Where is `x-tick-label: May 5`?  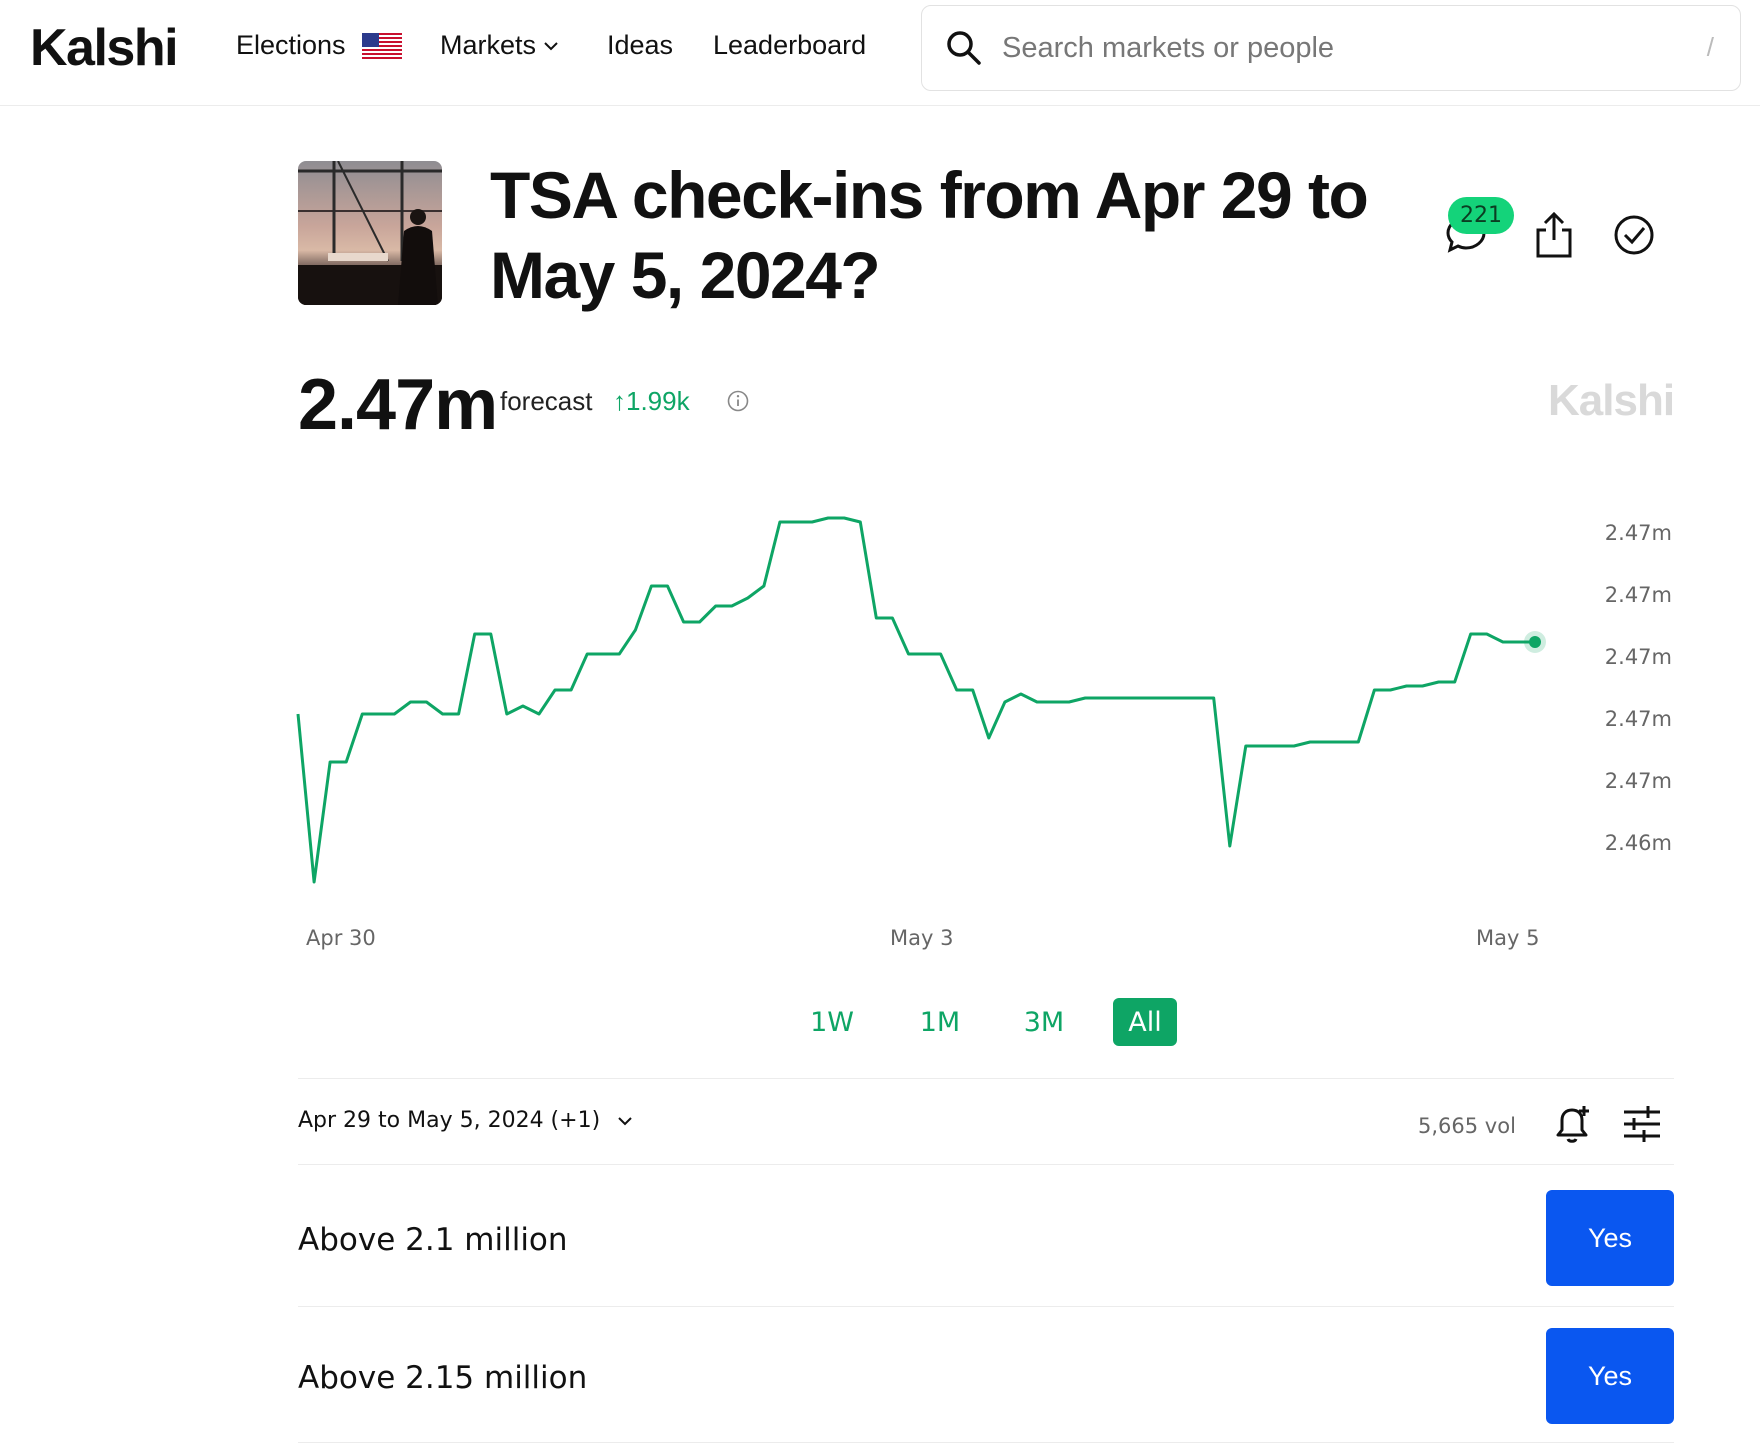 x-tick-label: May 5 is located at coordinates (1507, 938).